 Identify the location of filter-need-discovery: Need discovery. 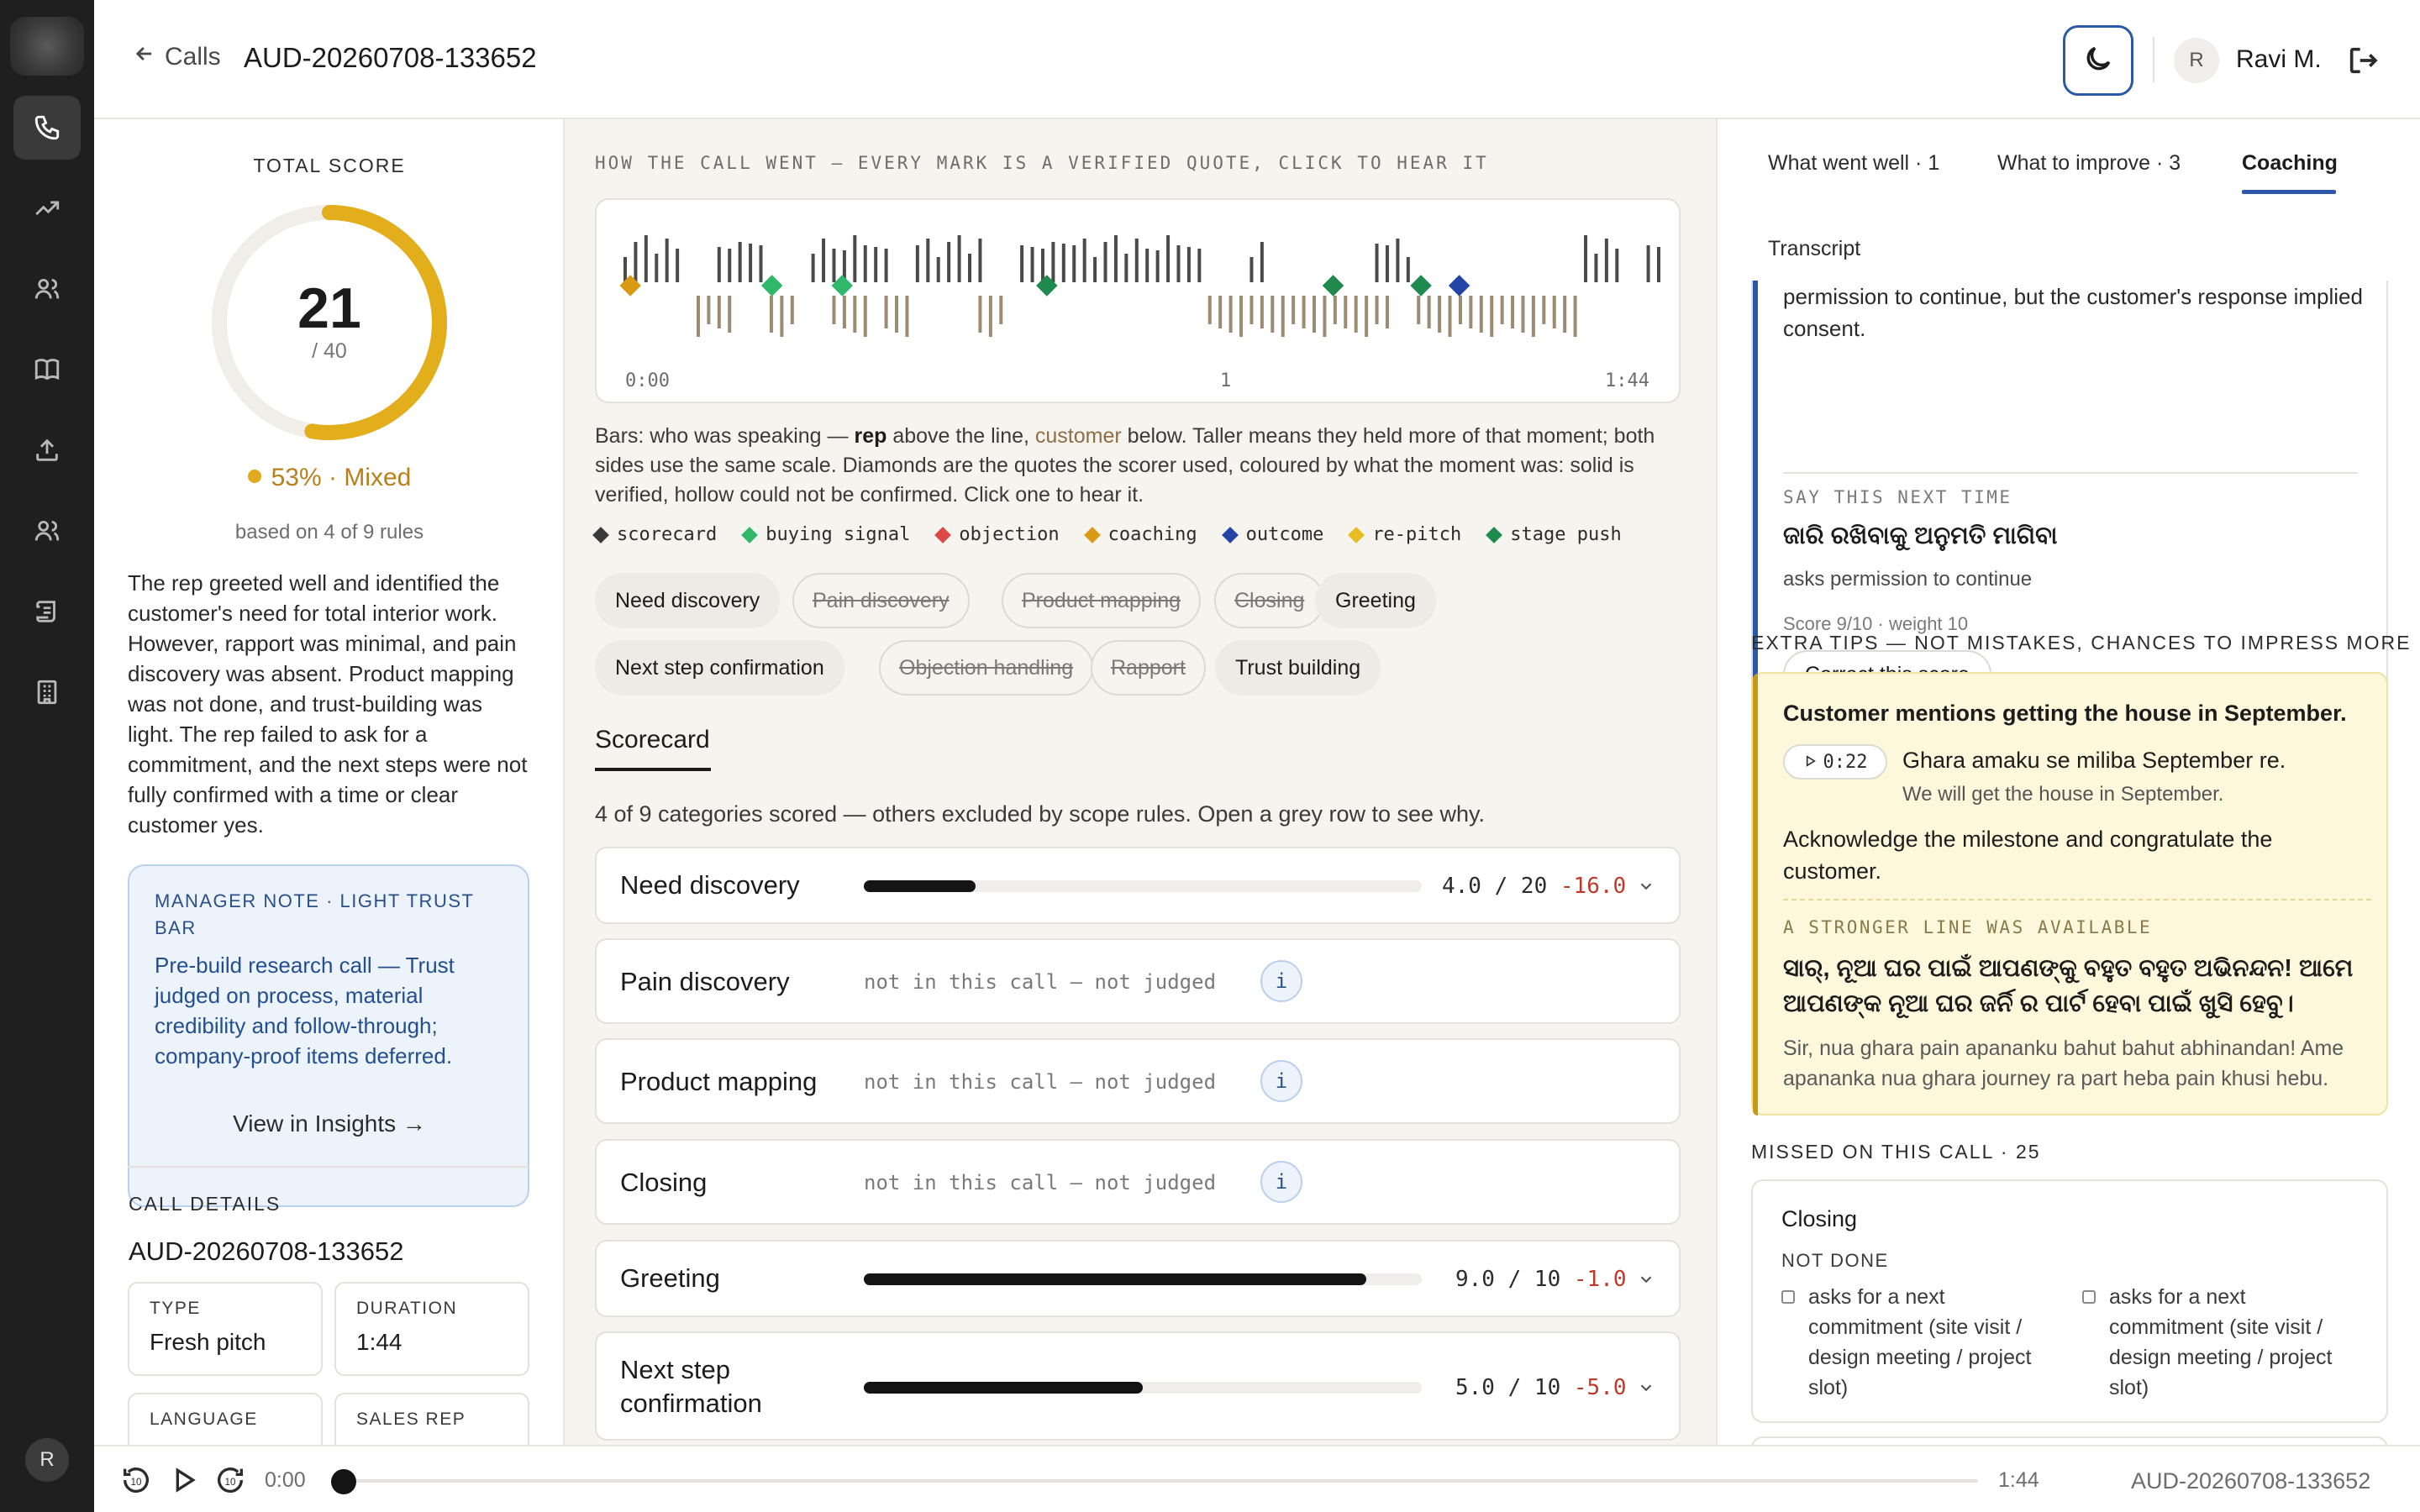
(688, 600).